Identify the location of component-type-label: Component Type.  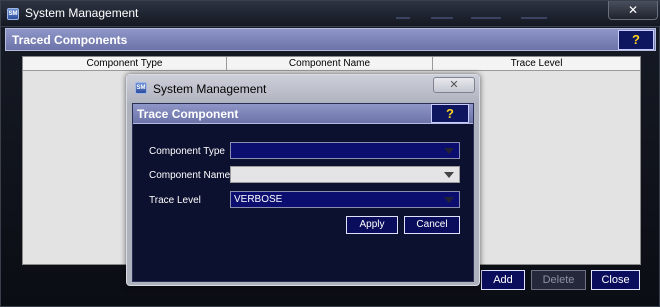
(187, 151).